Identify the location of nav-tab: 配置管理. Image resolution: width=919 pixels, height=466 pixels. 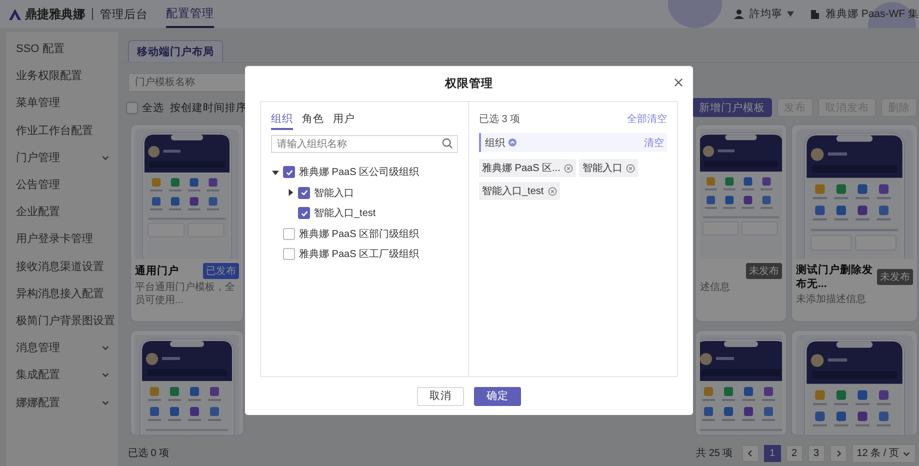
(190, 14).